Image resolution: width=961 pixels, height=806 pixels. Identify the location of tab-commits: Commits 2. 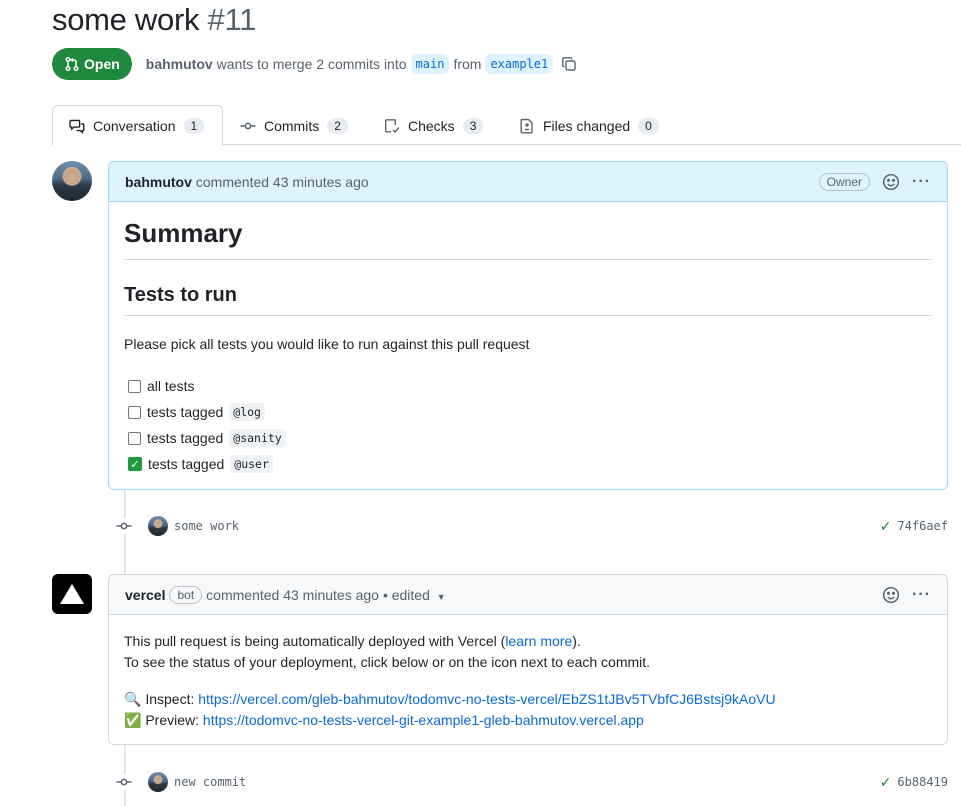
(294, 125).